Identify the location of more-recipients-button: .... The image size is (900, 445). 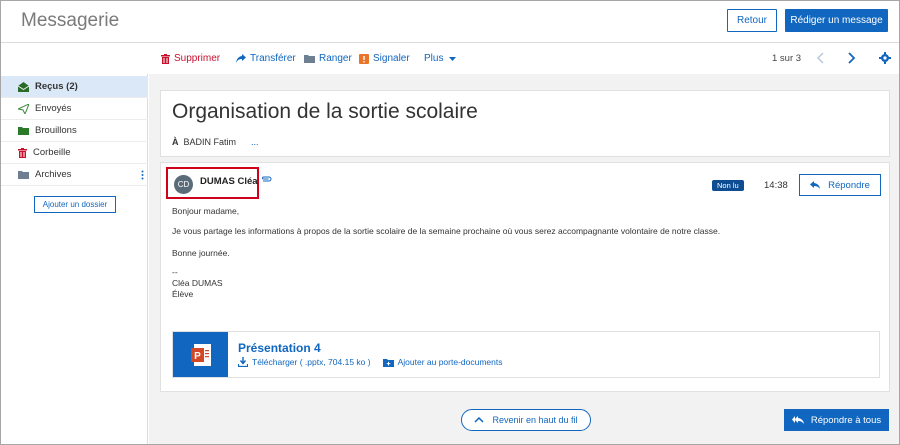
(255, 142).